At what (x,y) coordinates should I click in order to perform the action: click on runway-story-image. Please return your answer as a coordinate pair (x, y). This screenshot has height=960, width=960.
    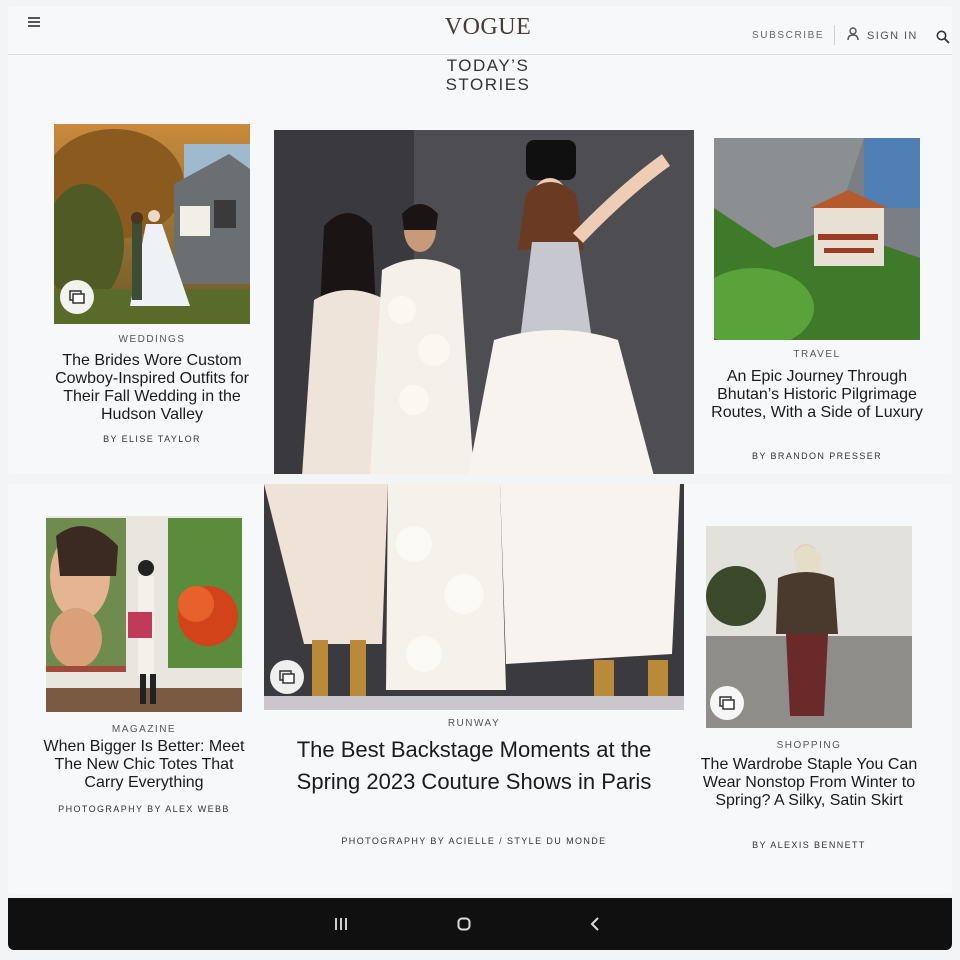
    Looking at the image, I should click on (474, 597).